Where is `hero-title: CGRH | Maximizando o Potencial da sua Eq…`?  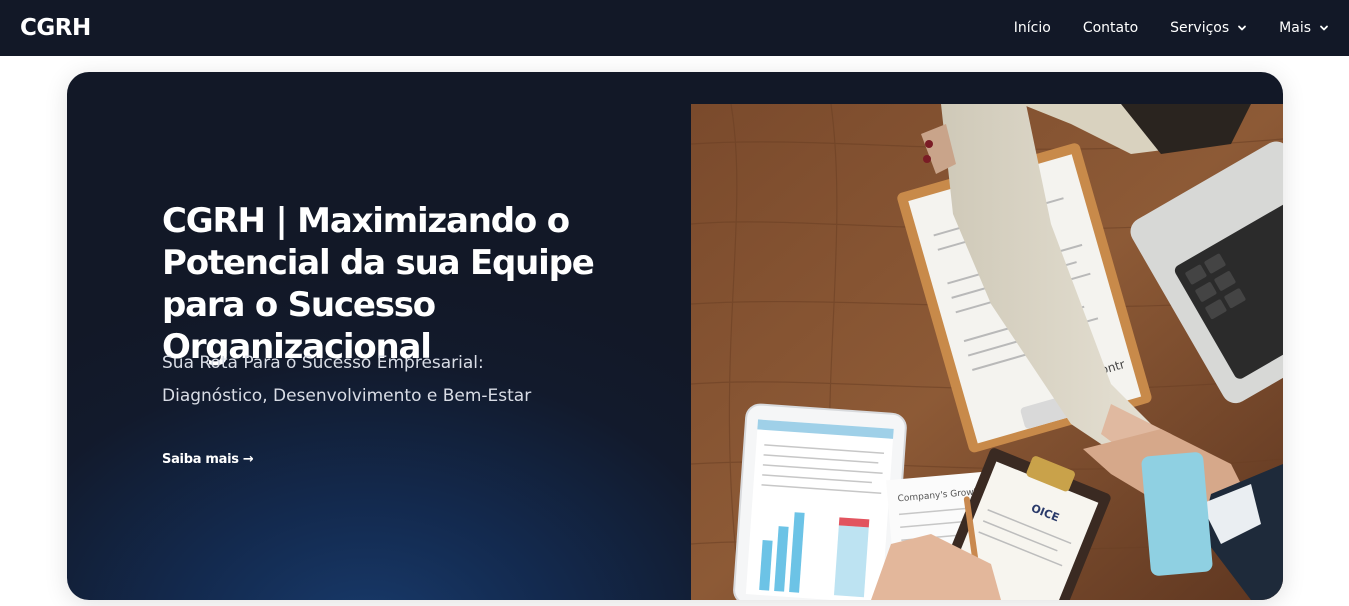 hero-title: CGRH | Maximizando o Potencial da sua Eq… is located at coordinates (378, 284).